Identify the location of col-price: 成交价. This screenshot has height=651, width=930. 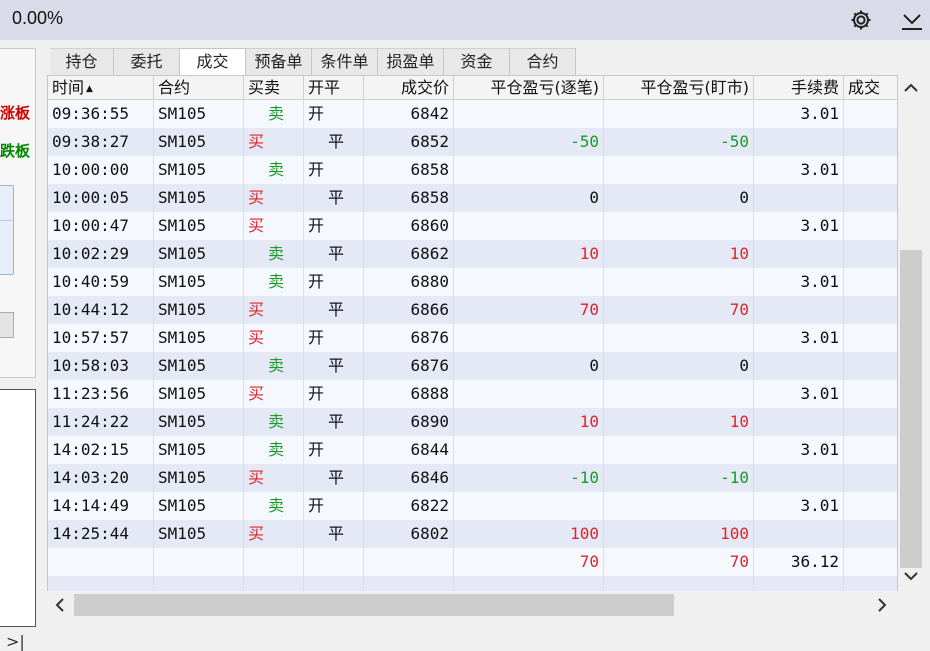
(409, 88).